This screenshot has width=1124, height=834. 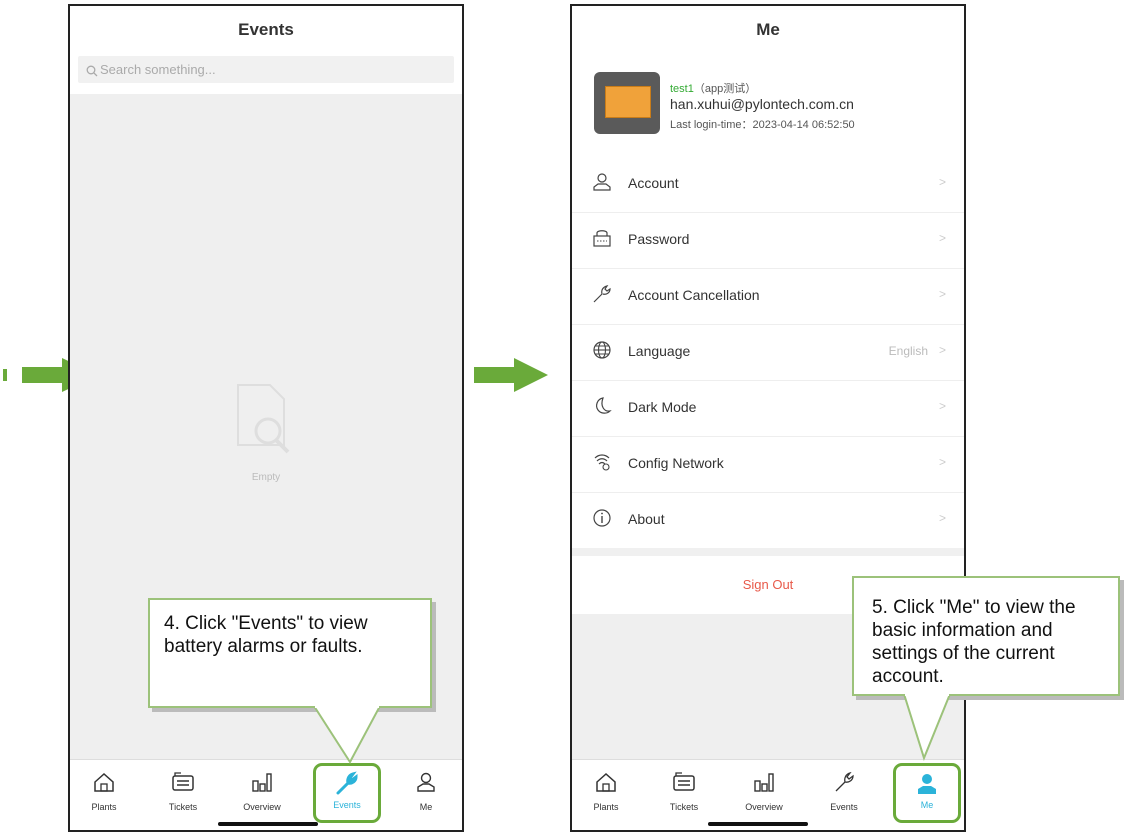 I want to click on menu-item-about: About >, so click(x=768, y=520).